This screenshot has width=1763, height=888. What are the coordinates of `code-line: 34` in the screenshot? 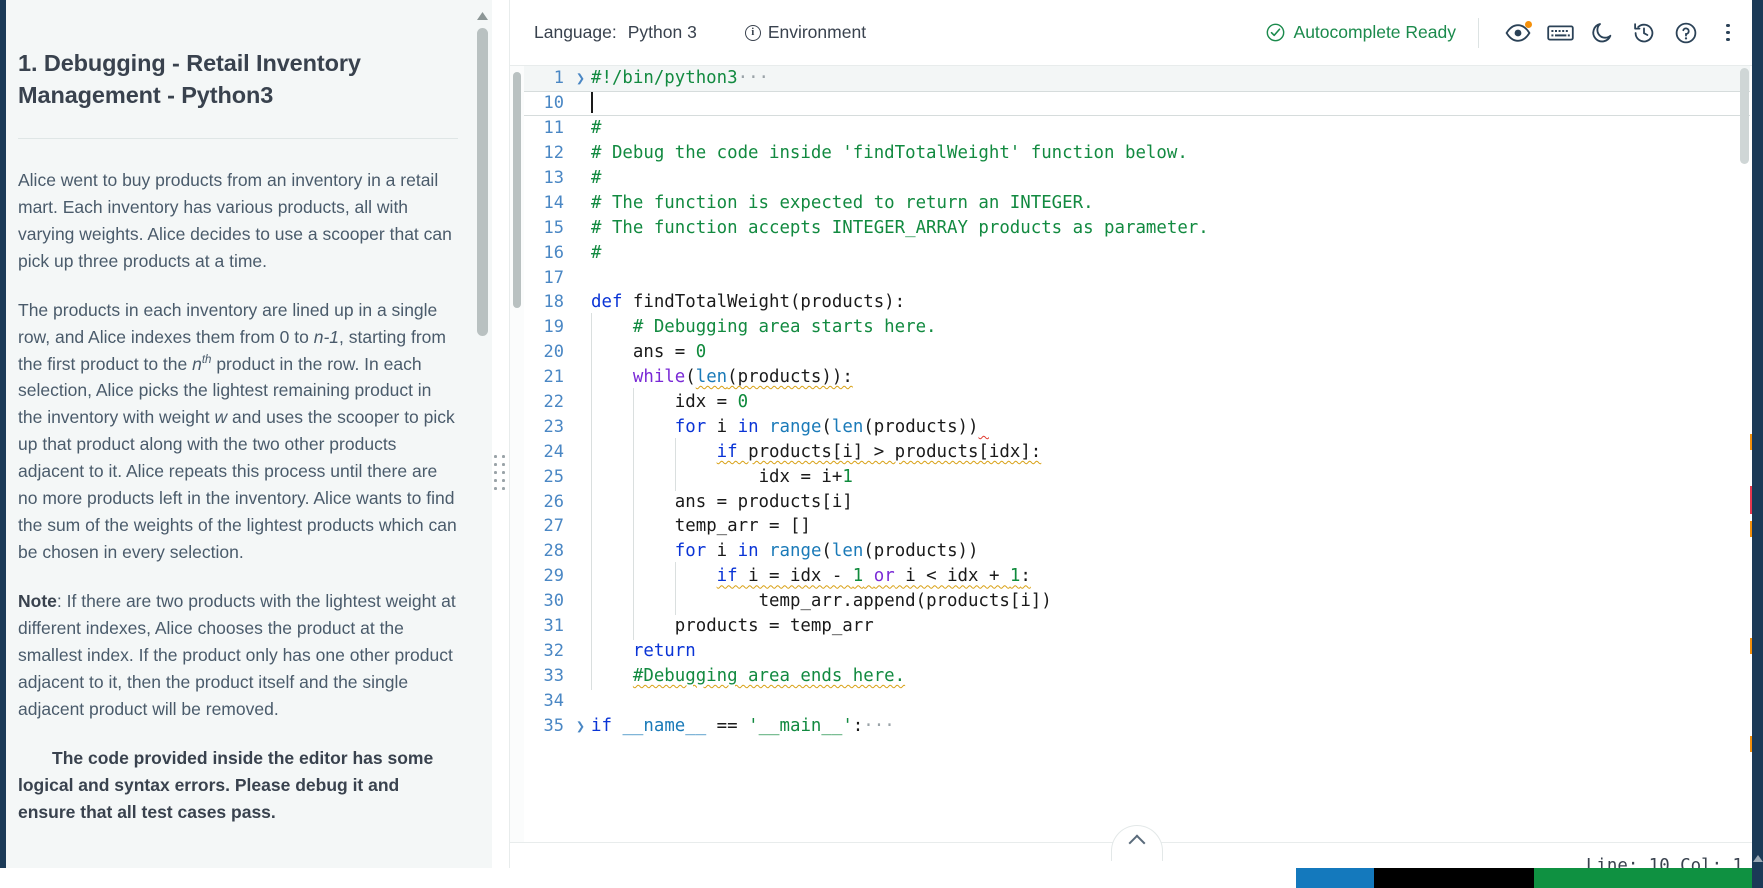 It's located at (1143, 700).